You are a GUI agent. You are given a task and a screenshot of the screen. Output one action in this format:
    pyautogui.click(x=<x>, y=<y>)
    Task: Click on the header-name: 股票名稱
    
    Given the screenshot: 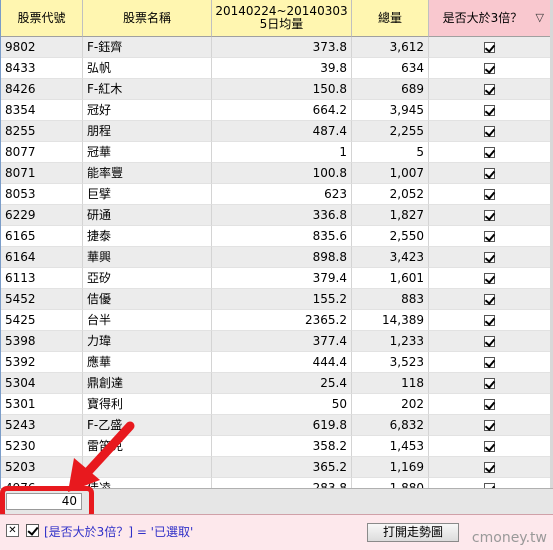 What is the action you would take?
    pyautogui.click(x=147, y=18)
    